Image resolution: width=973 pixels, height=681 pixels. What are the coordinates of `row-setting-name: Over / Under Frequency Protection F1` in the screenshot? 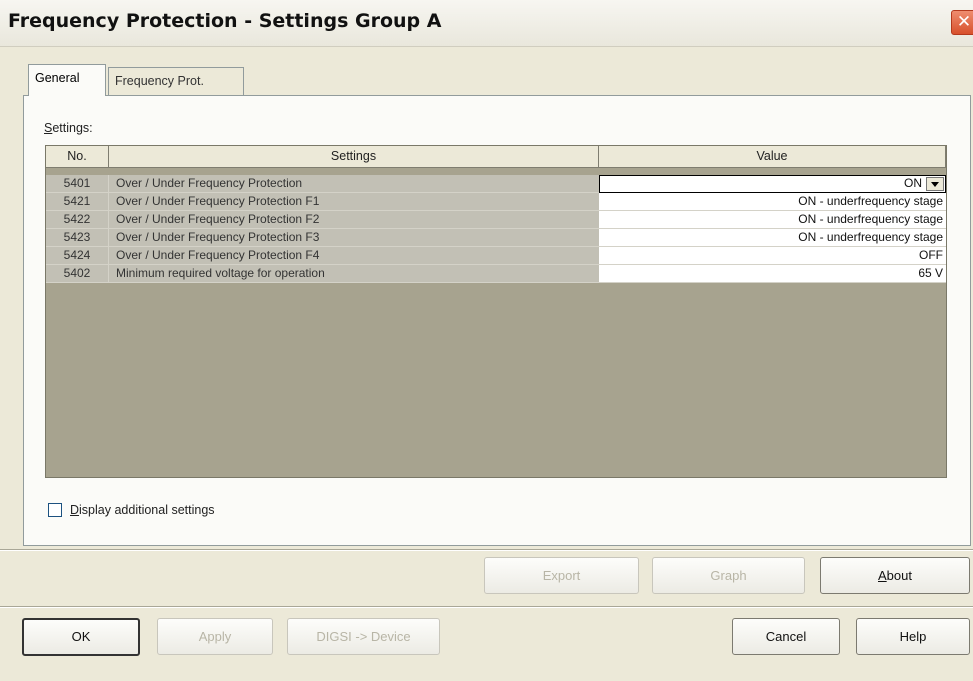 It's located at (354, 202).